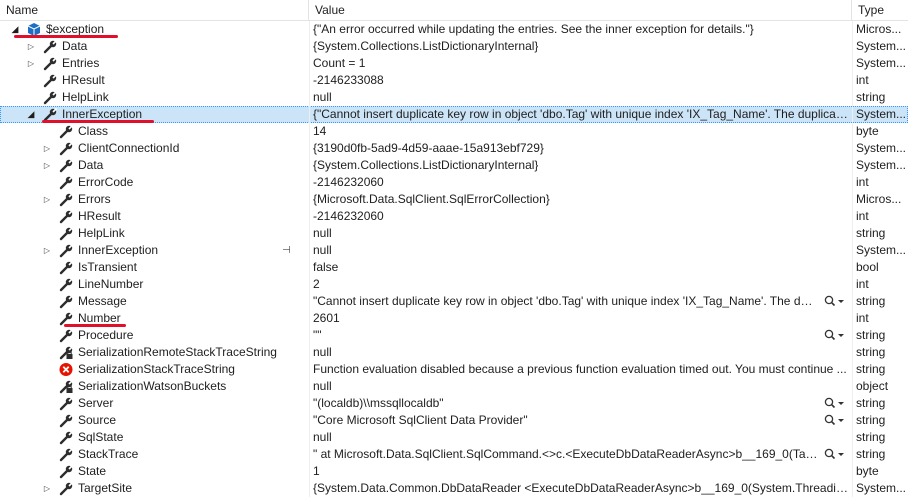 This screenshot has width=908, height=499. What do you see at coordinates (580, 420) in the screenshot?
I see `row-value-cell: "Core Microsoft SqlClient Data Provider"` at bounding box center [580, 420].